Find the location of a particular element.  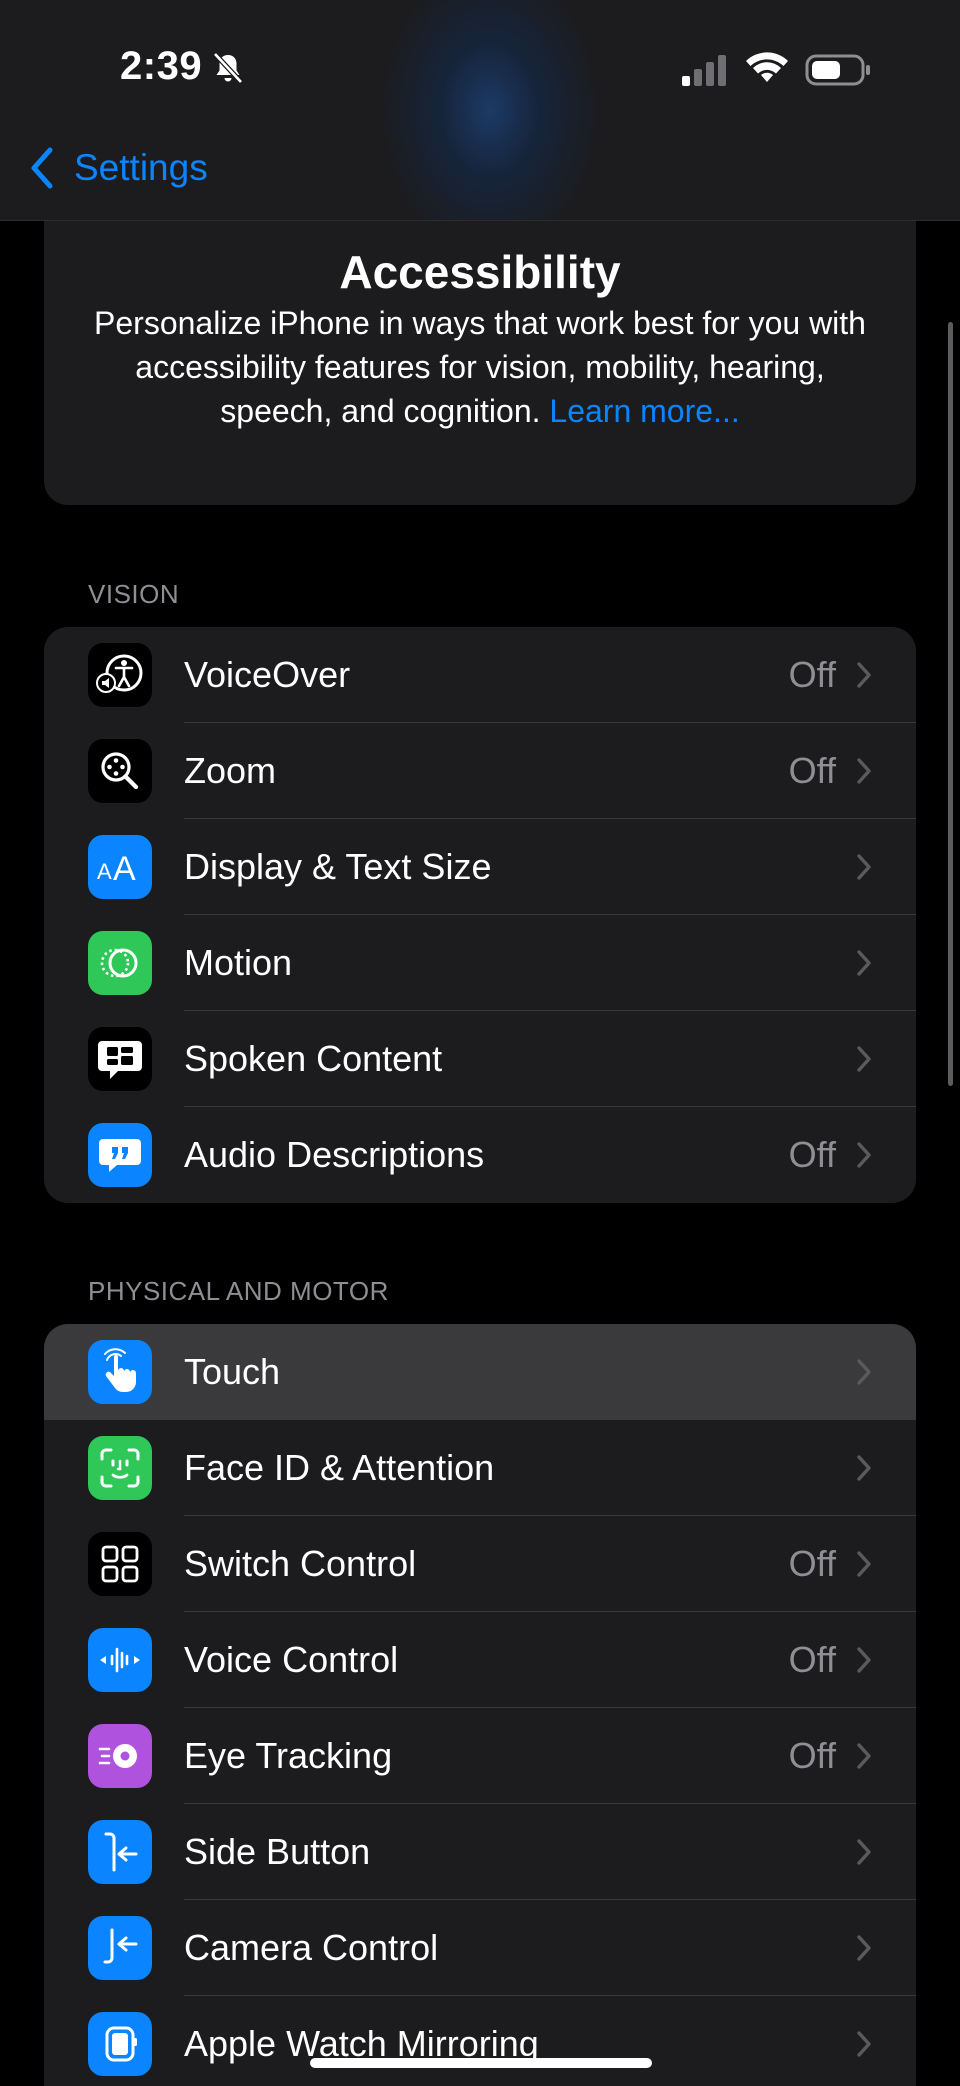

motion-icon is located at coordinates (120, 963).